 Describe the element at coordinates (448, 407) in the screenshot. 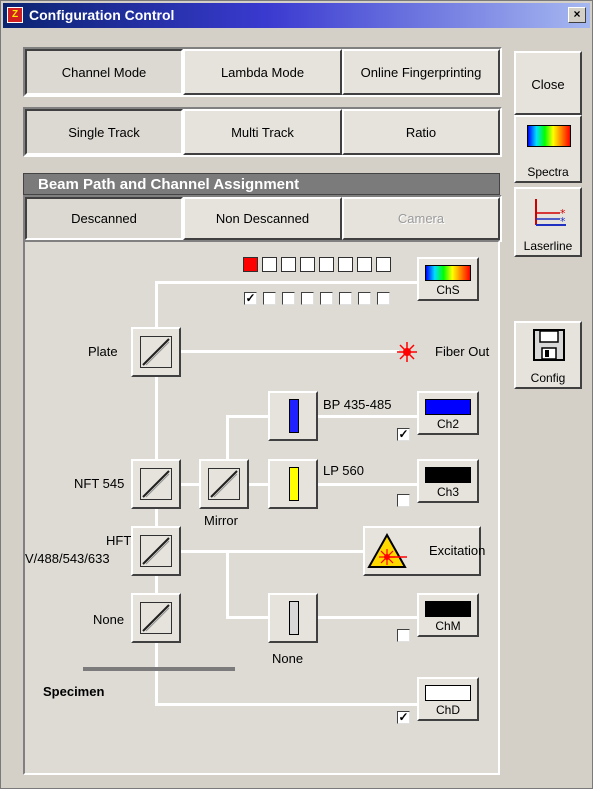

I see `ch2-swatch` at that location.